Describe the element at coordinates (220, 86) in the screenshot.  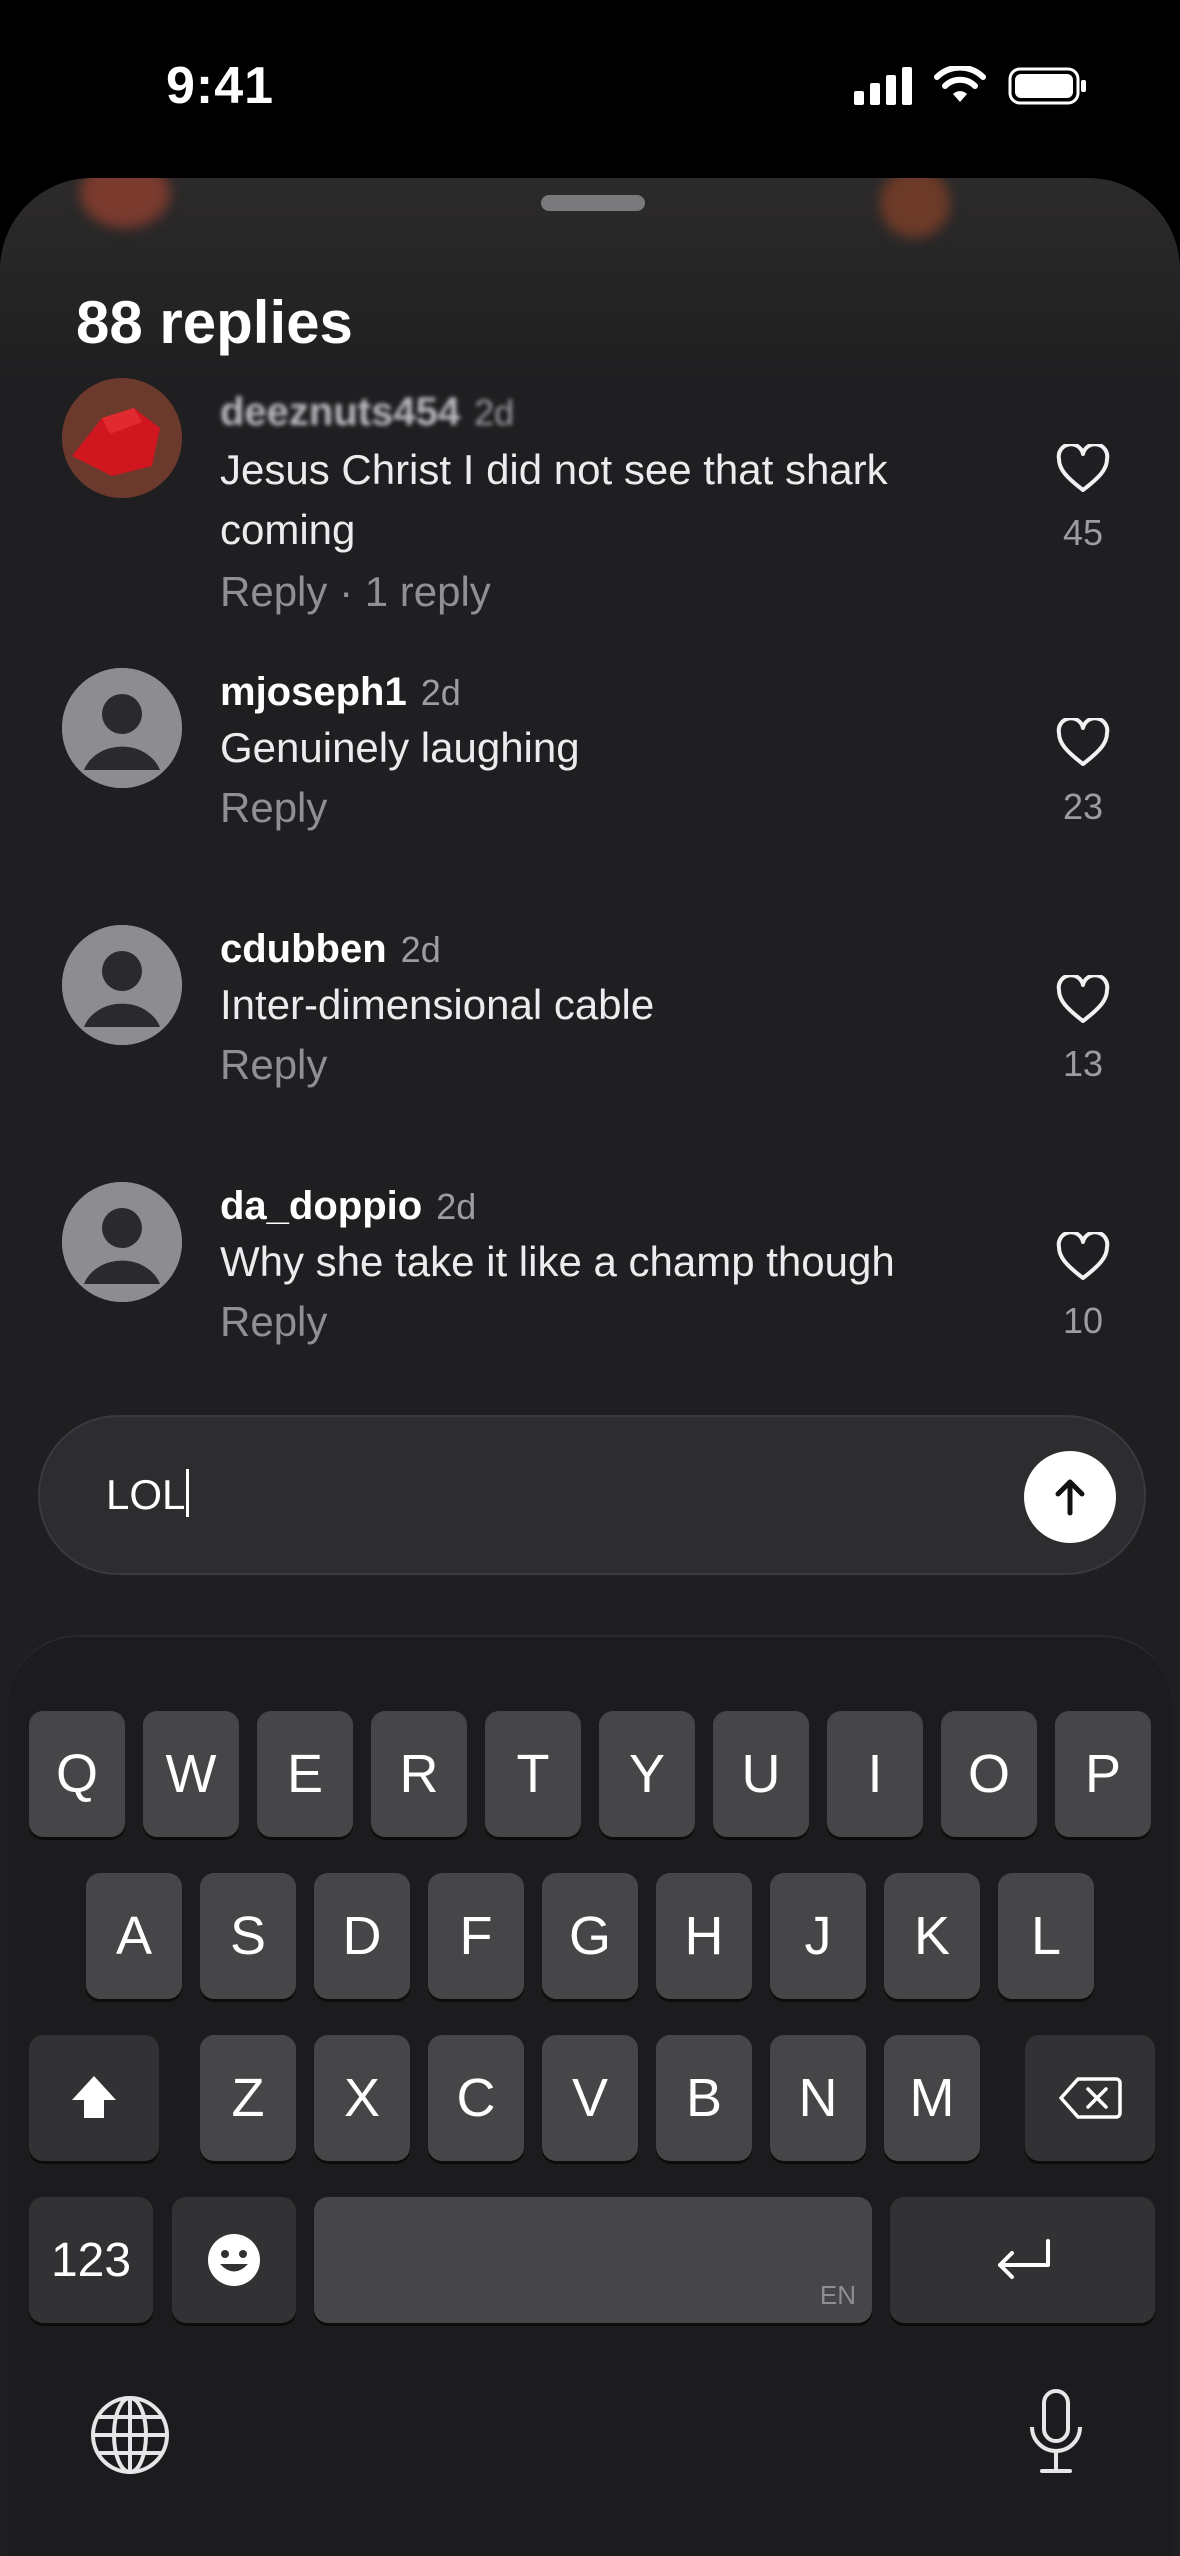
I see `status-time: 9:41` at that location.